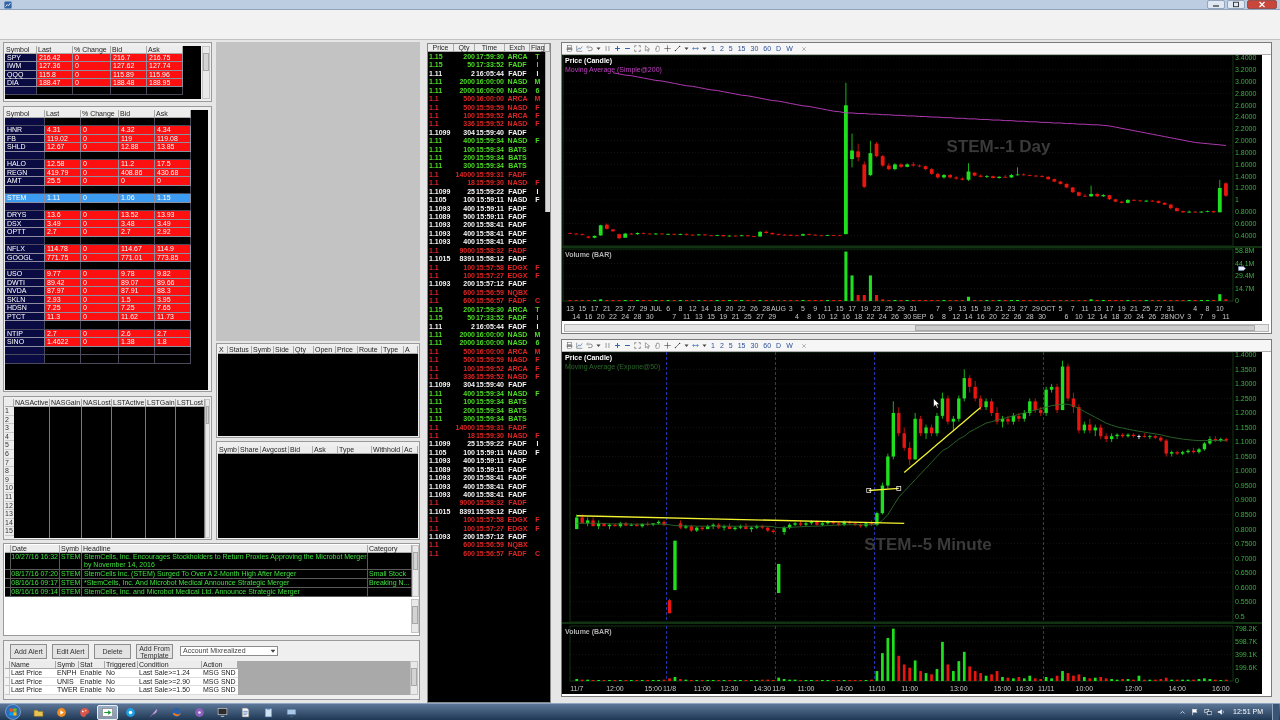 This screenshot has height=720, width=1280. What do you see at coordinates (928, 545) in the screenshot?
I see `chart-watermark: STEM--5 Minute` at bounding box center [928, 545].